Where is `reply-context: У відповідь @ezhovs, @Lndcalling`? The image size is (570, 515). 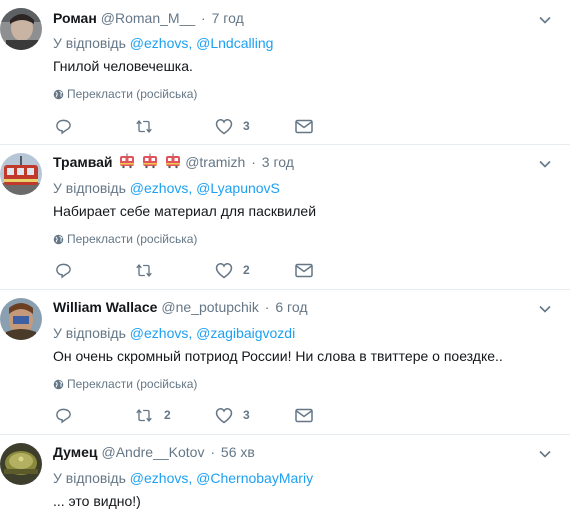 reply-context: У відповідь @ezhovs, @Lndcalling is located at coordinates (163, 43).